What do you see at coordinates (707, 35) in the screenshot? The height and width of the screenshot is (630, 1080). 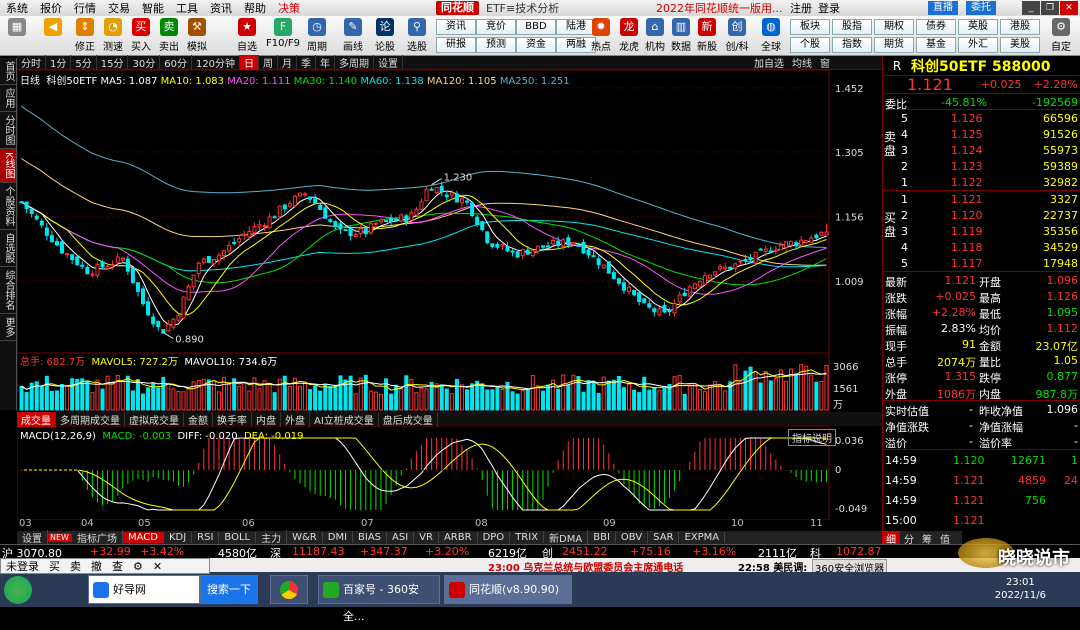 I see `new-stock-button: 新新股` at bounding box center [707, 35].